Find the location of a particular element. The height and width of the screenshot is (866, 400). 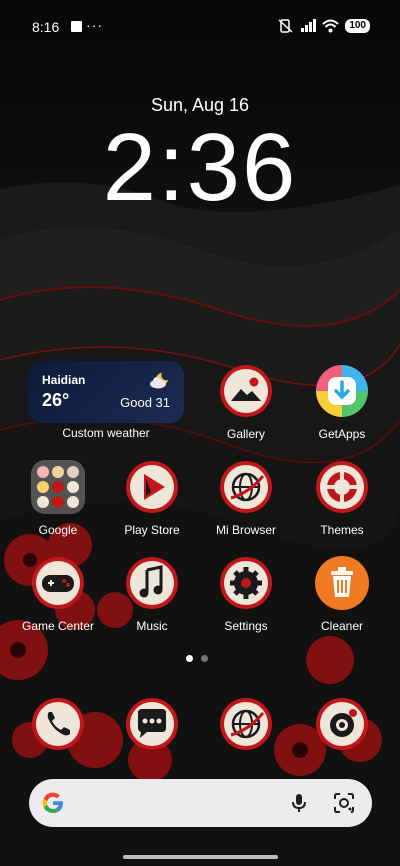

app-label: Mi Browser is located at coordinates (245, 530).